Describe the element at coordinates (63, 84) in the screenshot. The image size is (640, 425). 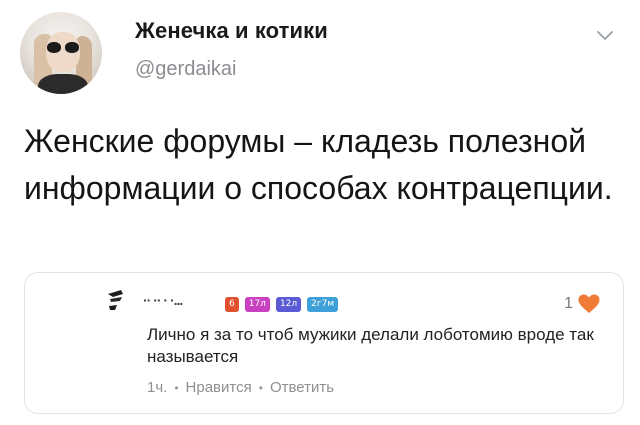
I see `avatar-body` at that location.